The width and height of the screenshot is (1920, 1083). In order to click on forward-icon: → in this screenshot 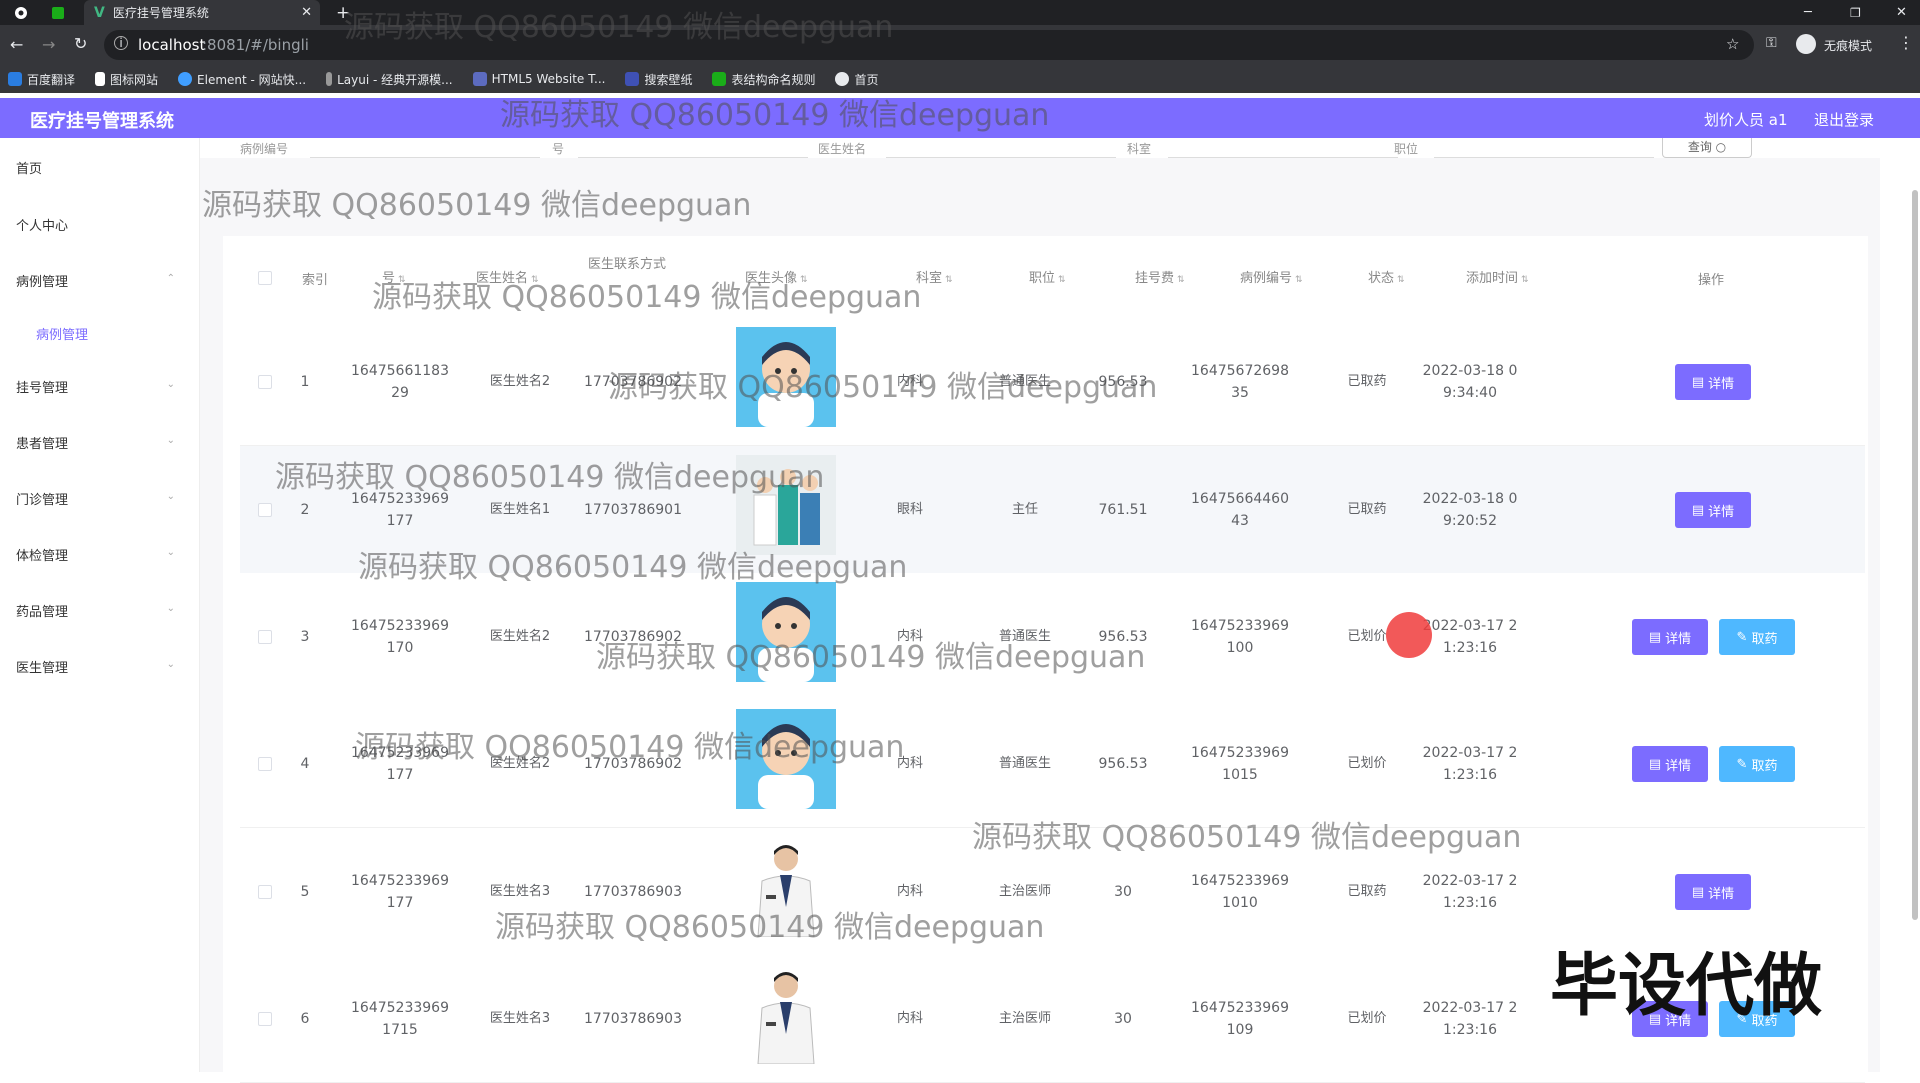, I will do `click(48, 44)`.